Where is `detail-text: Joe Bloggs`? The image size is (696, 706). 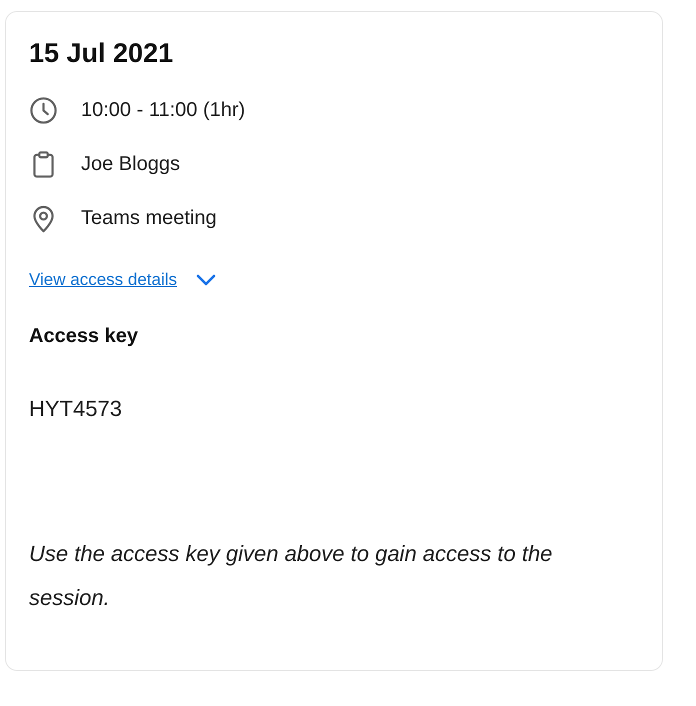 detail-text: Joe Bloggs is located at coordinates (130, 164).